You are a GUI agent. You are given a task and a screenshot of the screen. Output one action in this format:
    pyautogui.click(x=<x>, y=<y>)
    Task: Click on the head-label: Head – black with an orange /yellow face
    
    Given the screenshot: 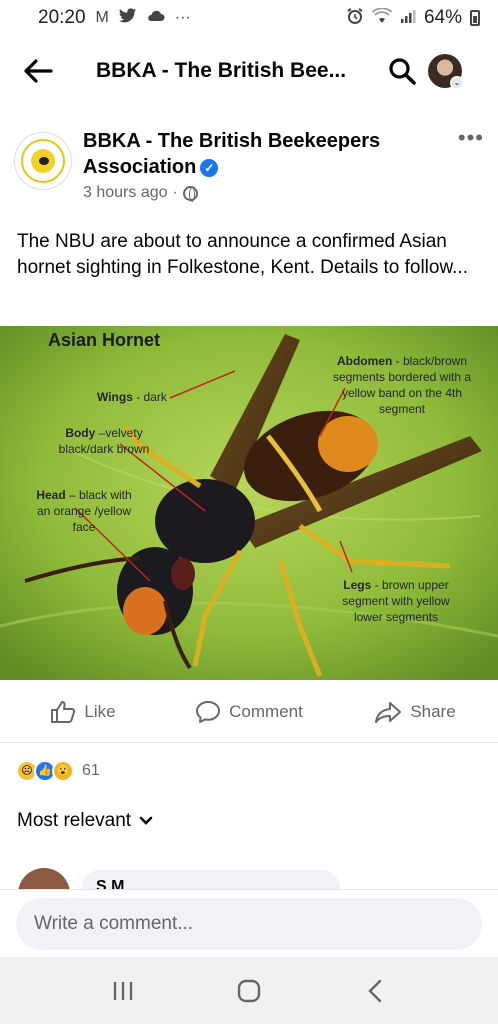 What is the action you would take?
    pyautogui.click(x=84, y=511)
    